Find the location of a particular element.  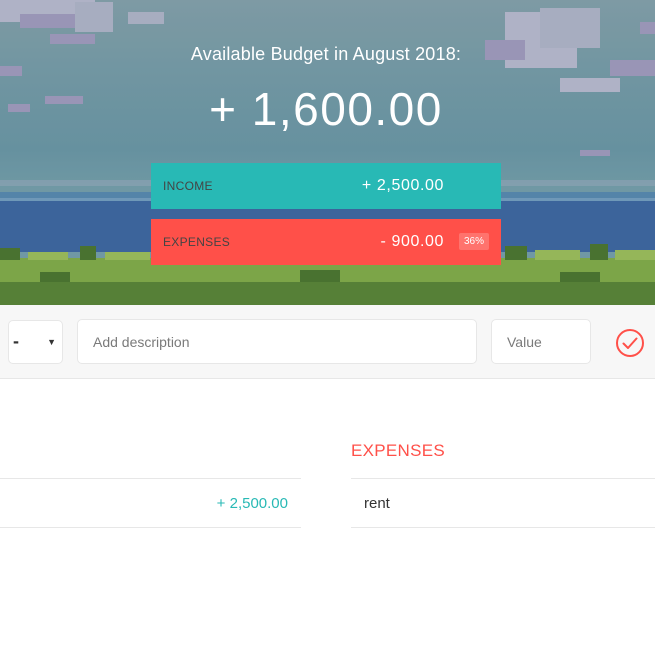

type-select: - ▼ is located at coordinates (35, 342).